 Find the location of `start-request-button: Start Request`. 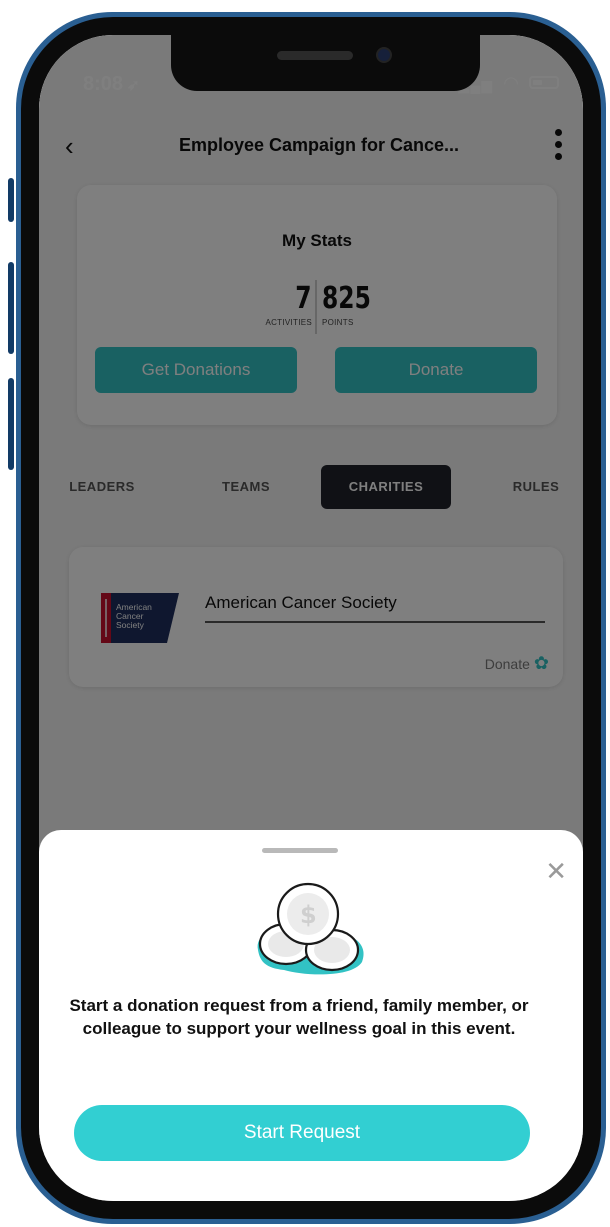

start-request-button: Start Request is located at coordinates (302, 1133).